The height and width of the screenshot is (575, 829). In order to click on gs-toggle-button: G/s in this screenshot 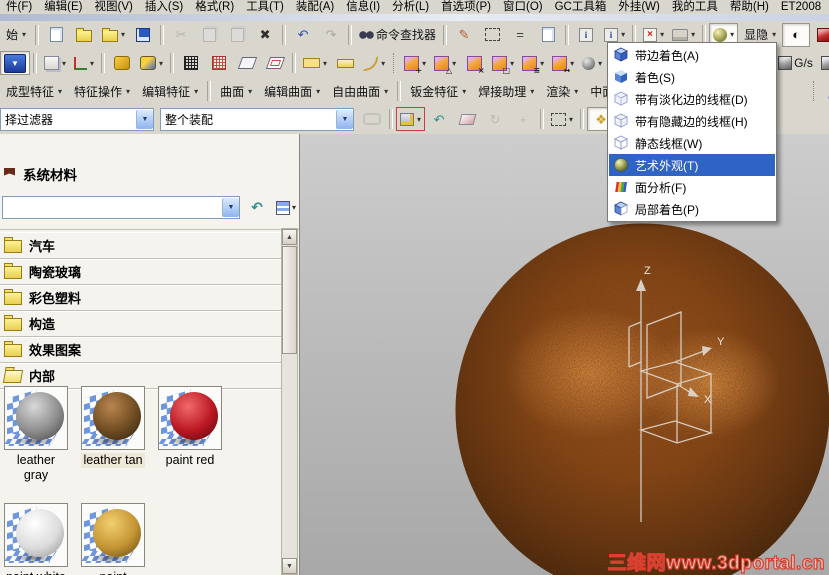, I will do `click(795, 63)`.